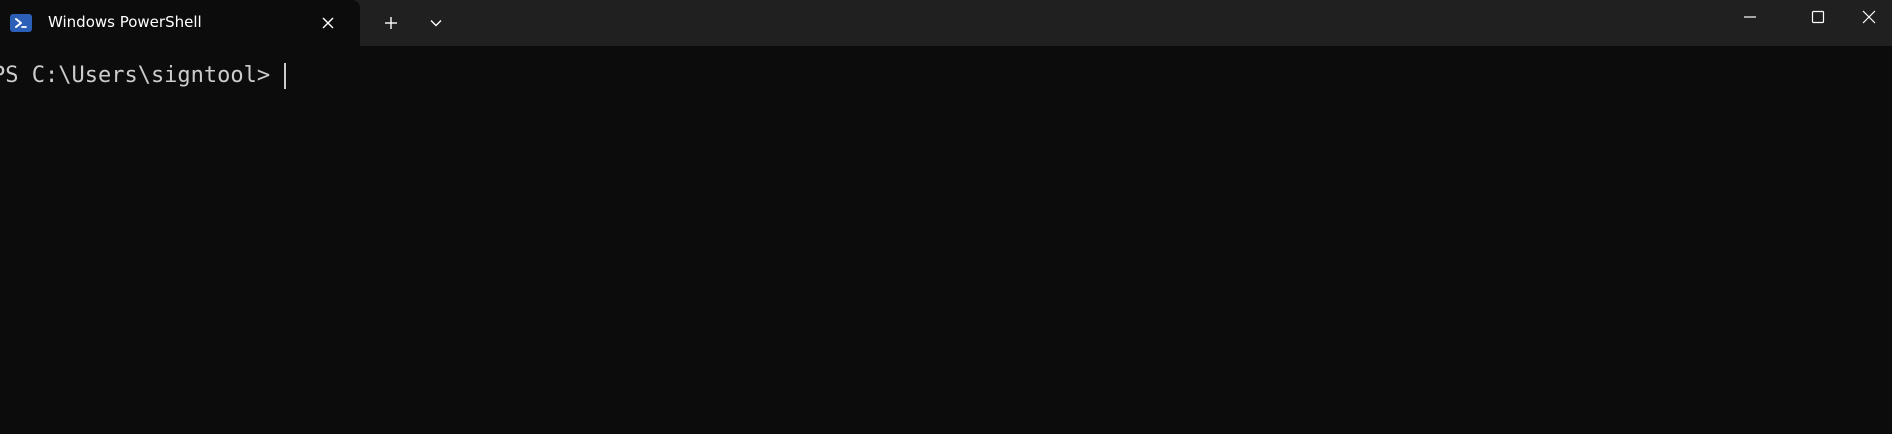 This screenshot has height=434, width=1892. What do you see at coordinates (328, 23) in the screenshot?
I see `close-tab-icon` at bounding box center [328, 23].